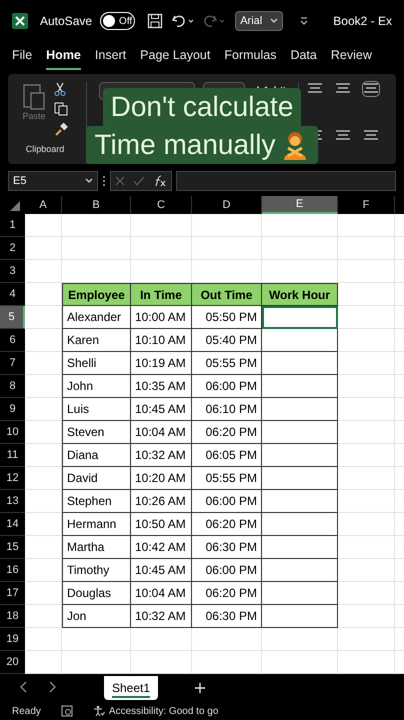 The height and width of the screenshot is (720, 404). I want to click on row-header: 13, so click(12, 501).